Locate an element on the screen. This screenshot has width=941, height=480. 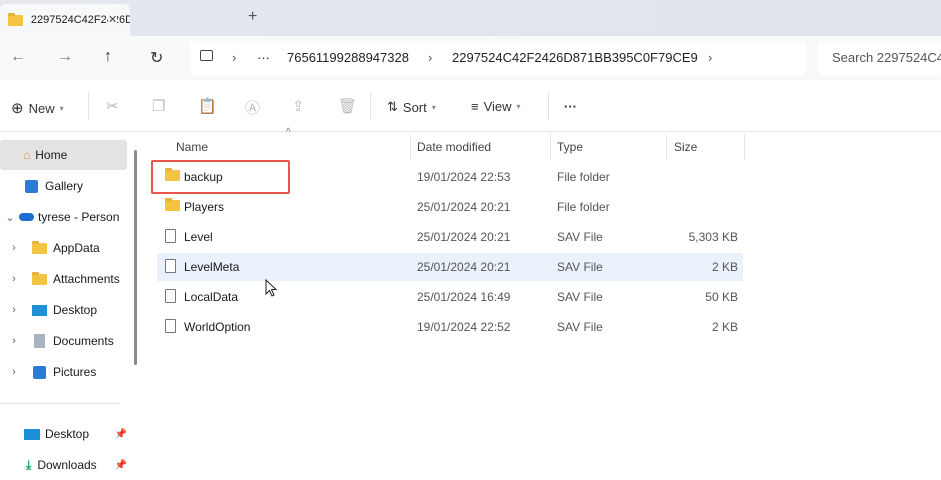
onedrive-icon is located at coordinates (26, 217).